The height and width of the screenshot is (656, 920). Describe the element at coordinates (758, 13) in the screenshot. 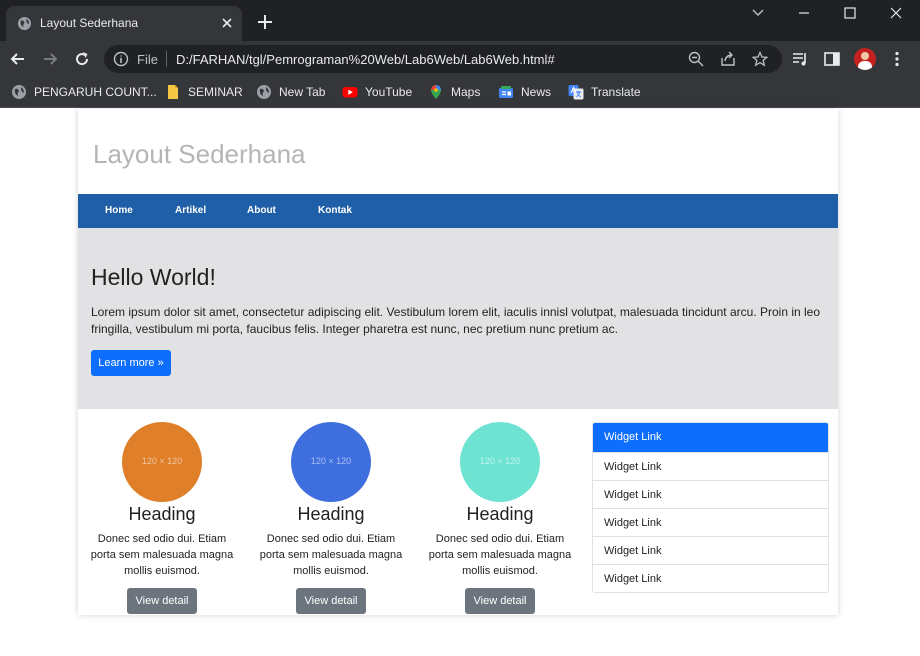

I see `tab-search-icon` at that location.